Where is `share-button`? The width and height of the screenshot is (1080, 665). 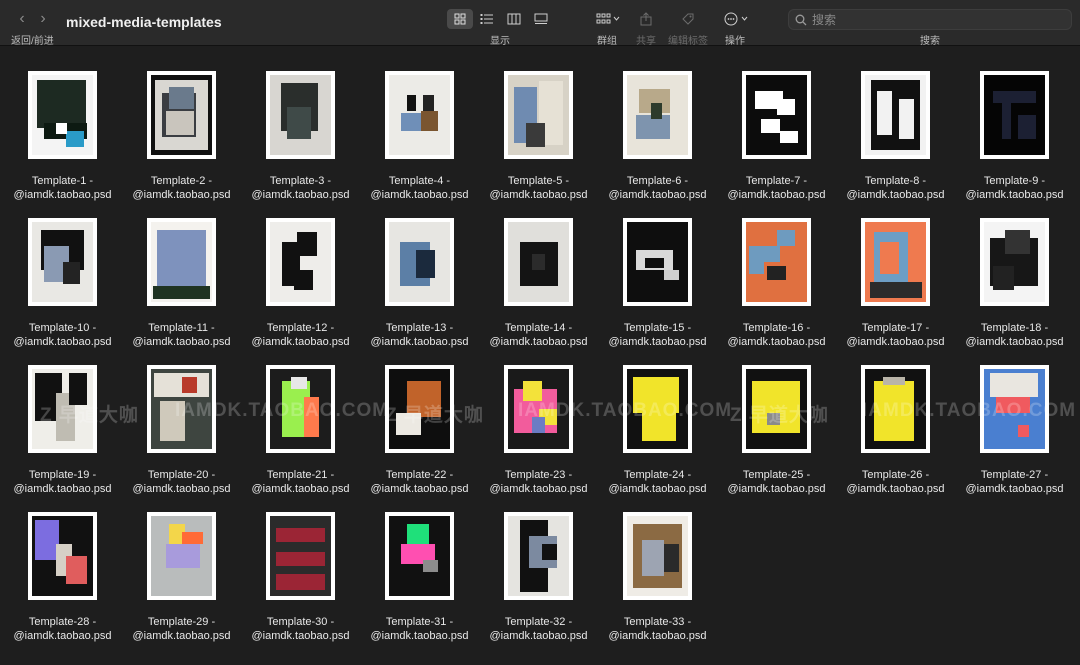 share-button is located at coordinates (646, 19).